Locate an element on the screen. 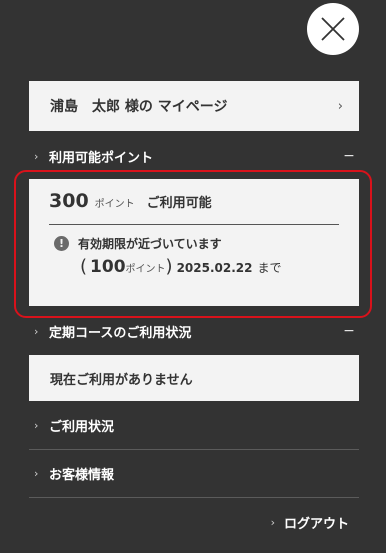 The height and width of the screenshot is (553, 386). close-button is located at coordinates (333, 29).